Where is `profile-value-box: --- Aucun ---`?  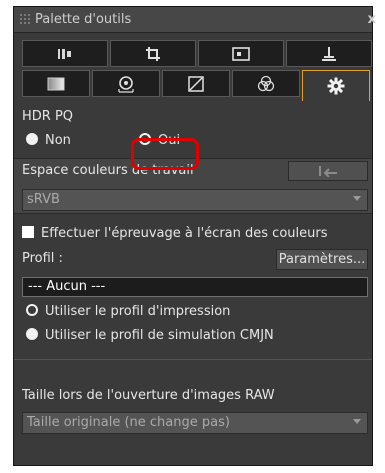
profile-value-box: --- Aucun --- is located at coordinates (195, 287).